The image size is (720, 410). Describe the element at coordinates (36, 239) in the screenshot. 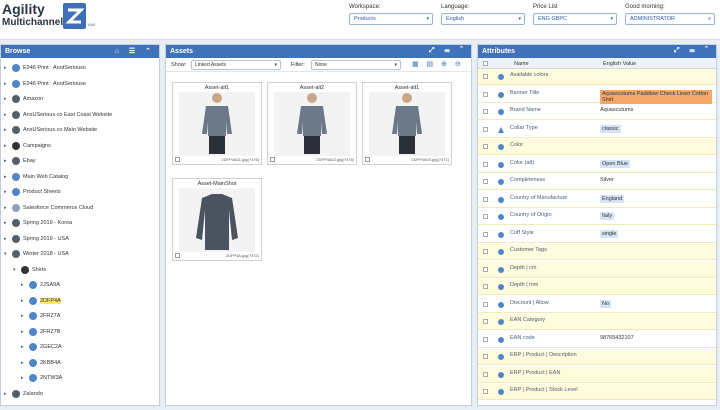

I see `tree-item: ▸ Spring 2019 - USA` at that location.